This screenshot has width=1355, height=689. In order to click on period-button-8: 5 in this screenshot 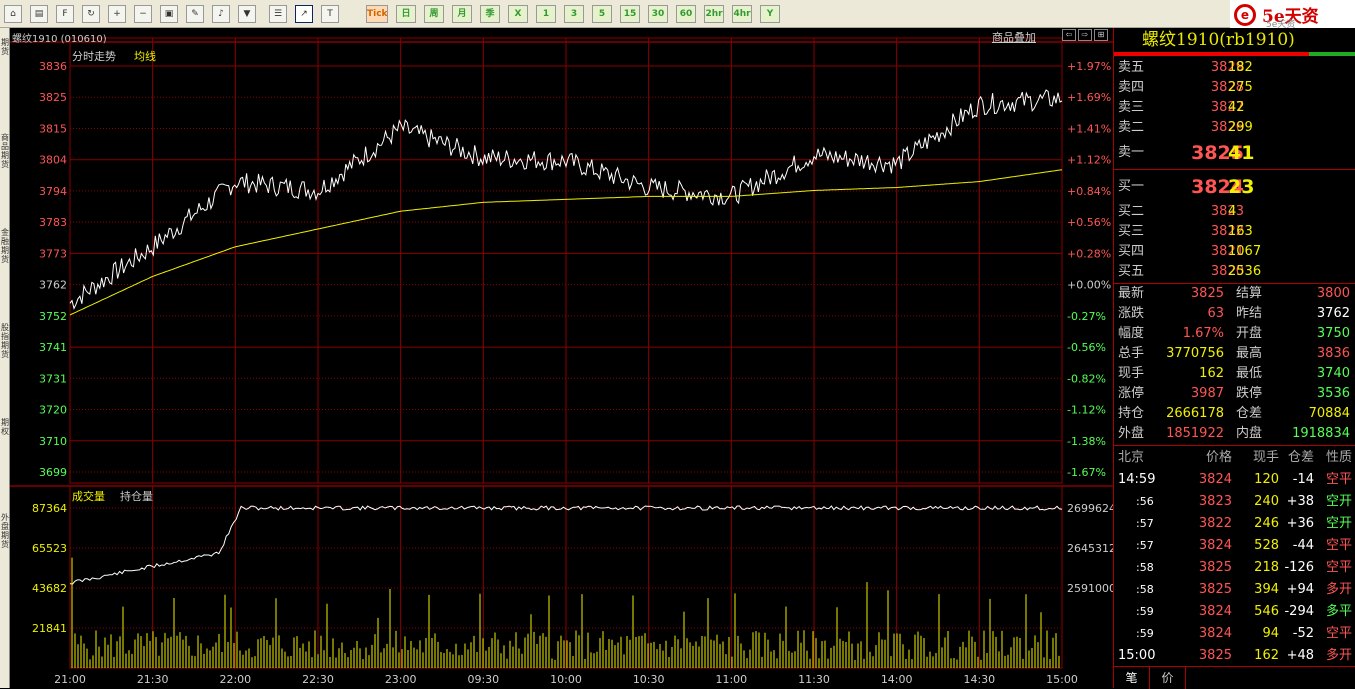, I will do `click(602, 14)`.